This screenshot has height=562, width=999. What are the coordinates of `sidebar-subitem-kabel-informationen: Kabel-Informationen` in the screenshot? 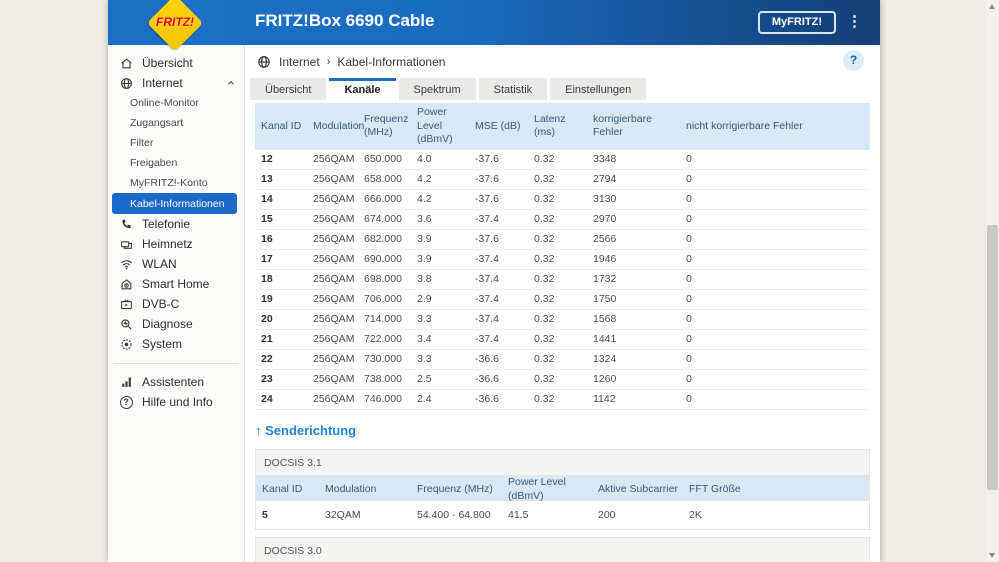 It's located at (174, 203).